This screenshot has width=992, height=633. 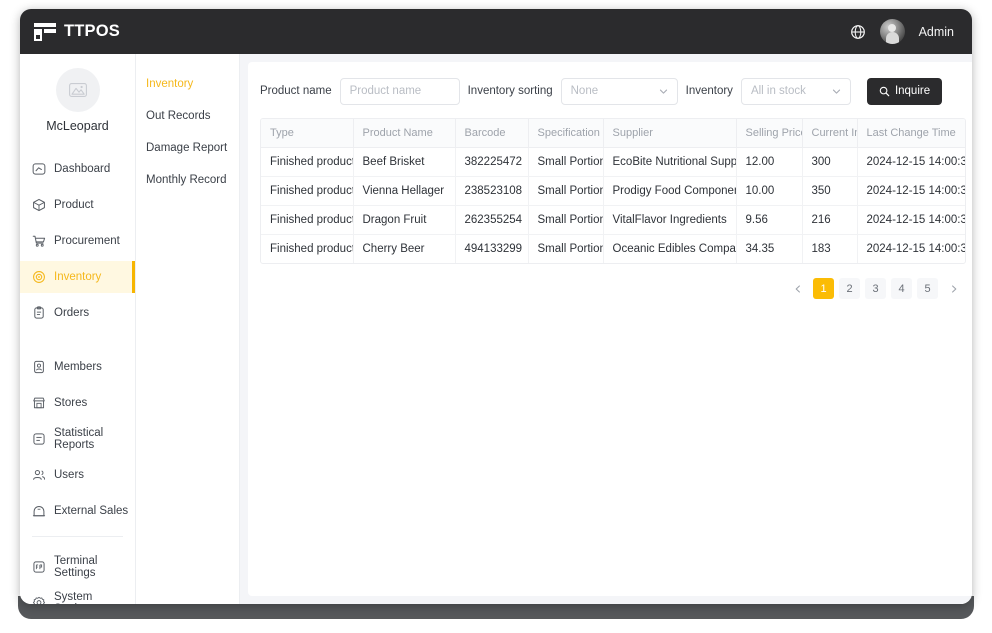 I want to click on store-icon, so click(x=39, y=403).